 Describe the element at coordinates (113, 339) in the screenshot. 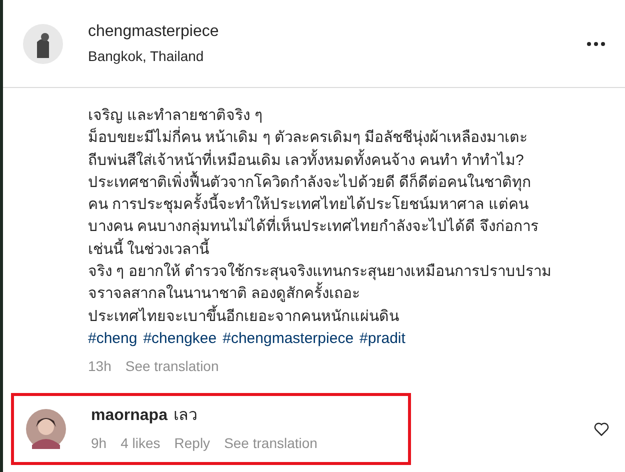

I see `hashtag-link: #cheng` at that location.